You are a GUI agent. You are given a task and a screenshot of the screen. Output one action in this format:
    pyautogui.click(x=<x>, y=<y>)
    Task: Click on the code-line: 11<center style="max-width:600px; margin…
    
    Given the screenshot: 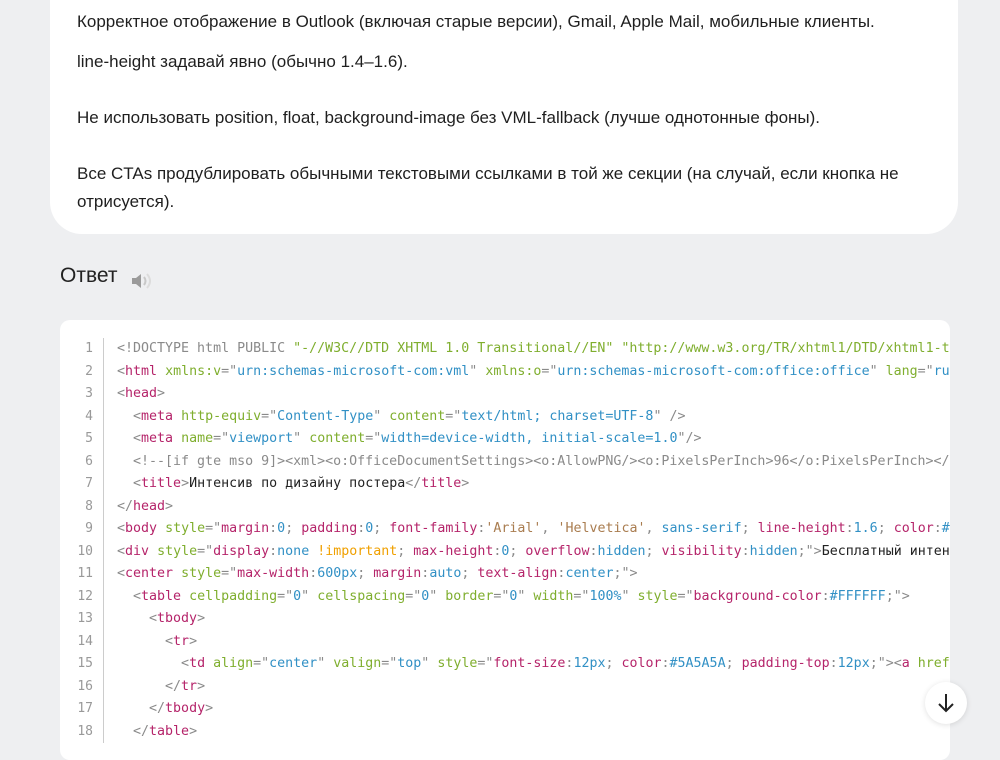 What is the action you would take?
    pyautogui.click(x=505, y=574)
    